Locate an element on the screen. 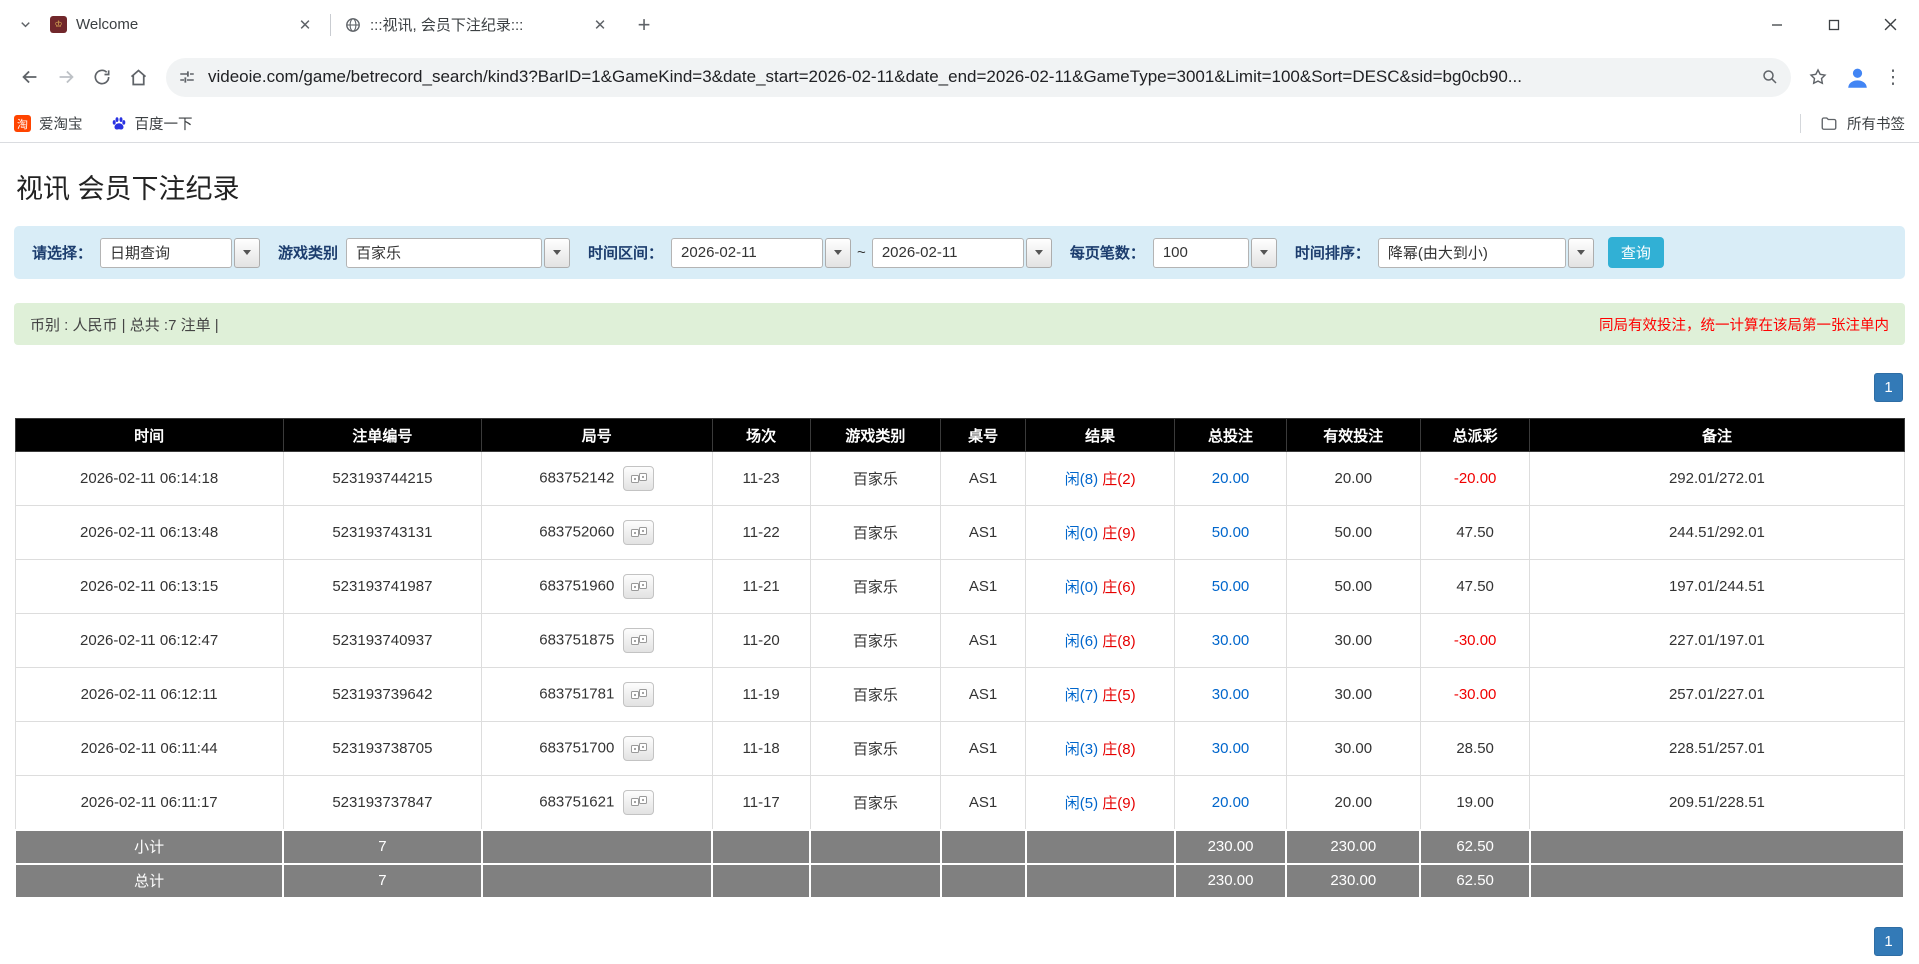 This screenshot has width=1919, height=964. cell-payout: -20.00 is located at coordinates (1475, 478).